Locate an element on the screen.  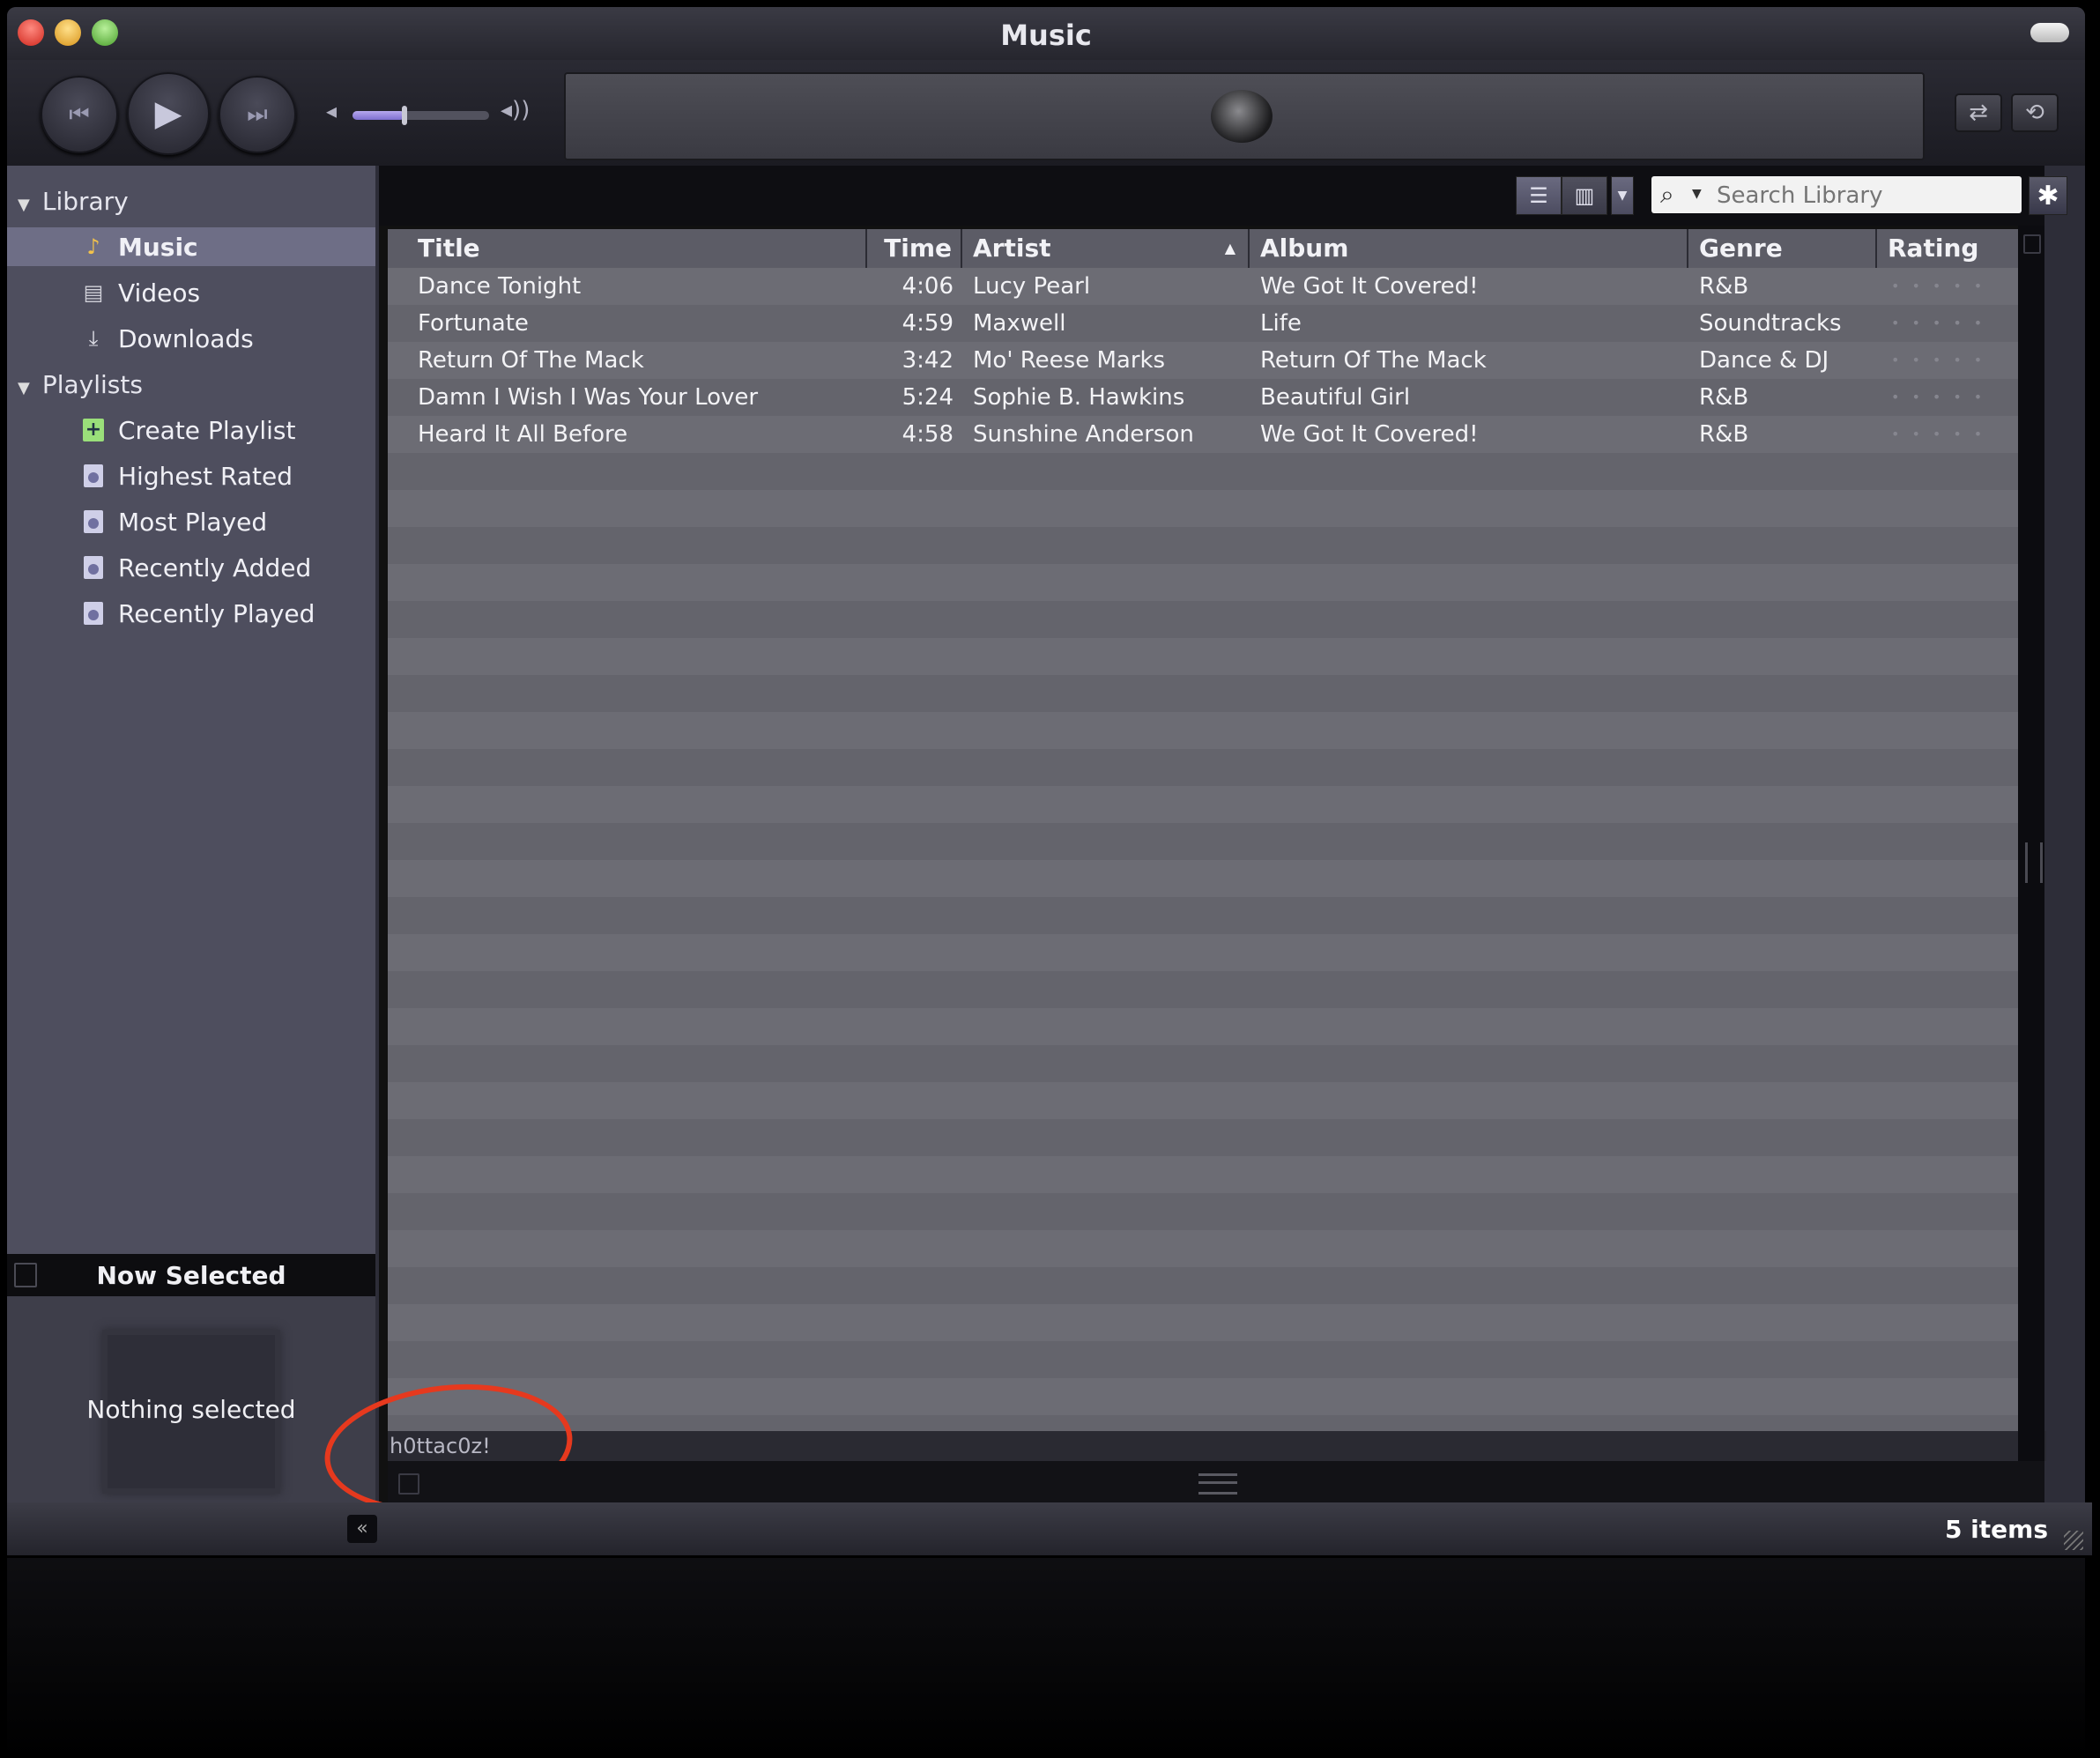
side-panel-resize-grip-icon is located at coordinates (2034, 862).